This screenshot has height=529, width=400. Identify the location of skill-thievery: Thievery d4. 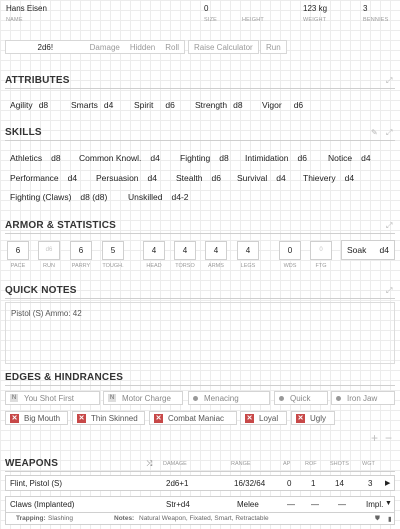
(328, 178).